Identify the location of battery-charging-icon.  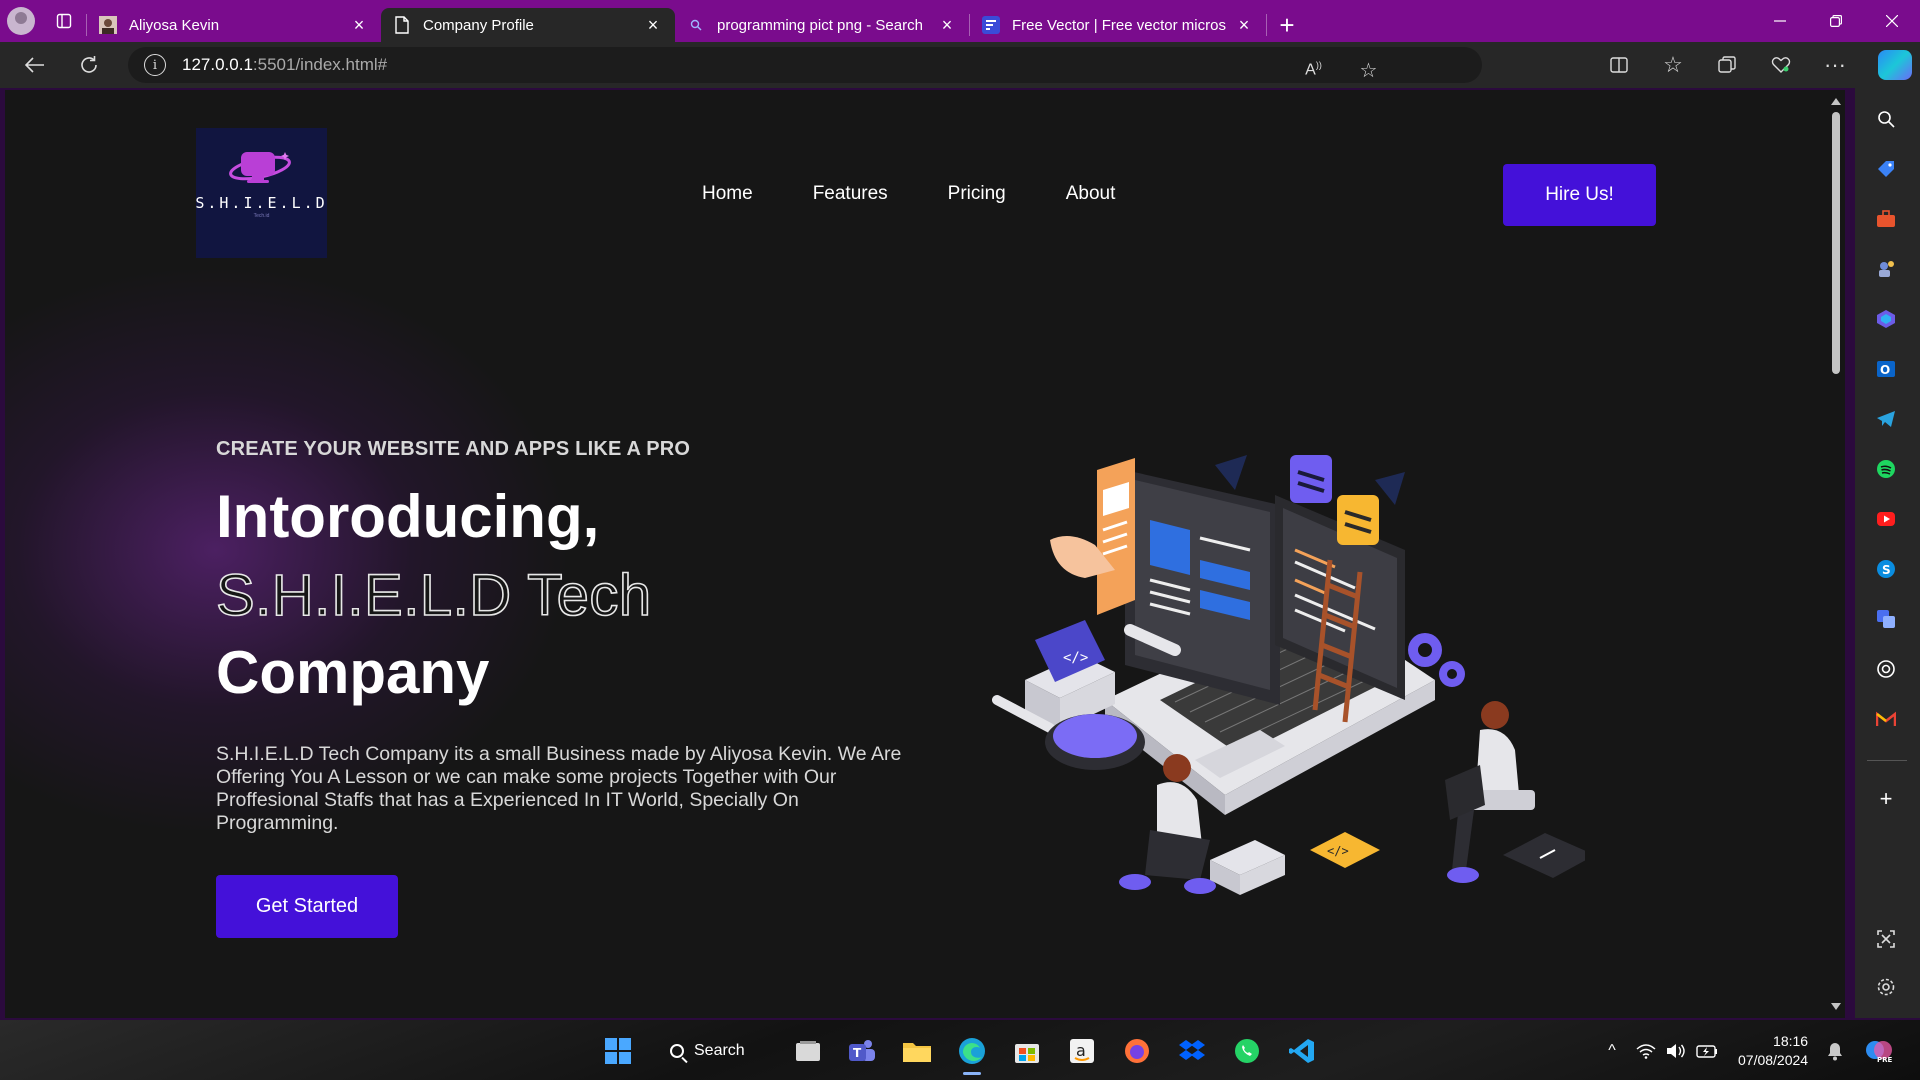
(1707, 1051).